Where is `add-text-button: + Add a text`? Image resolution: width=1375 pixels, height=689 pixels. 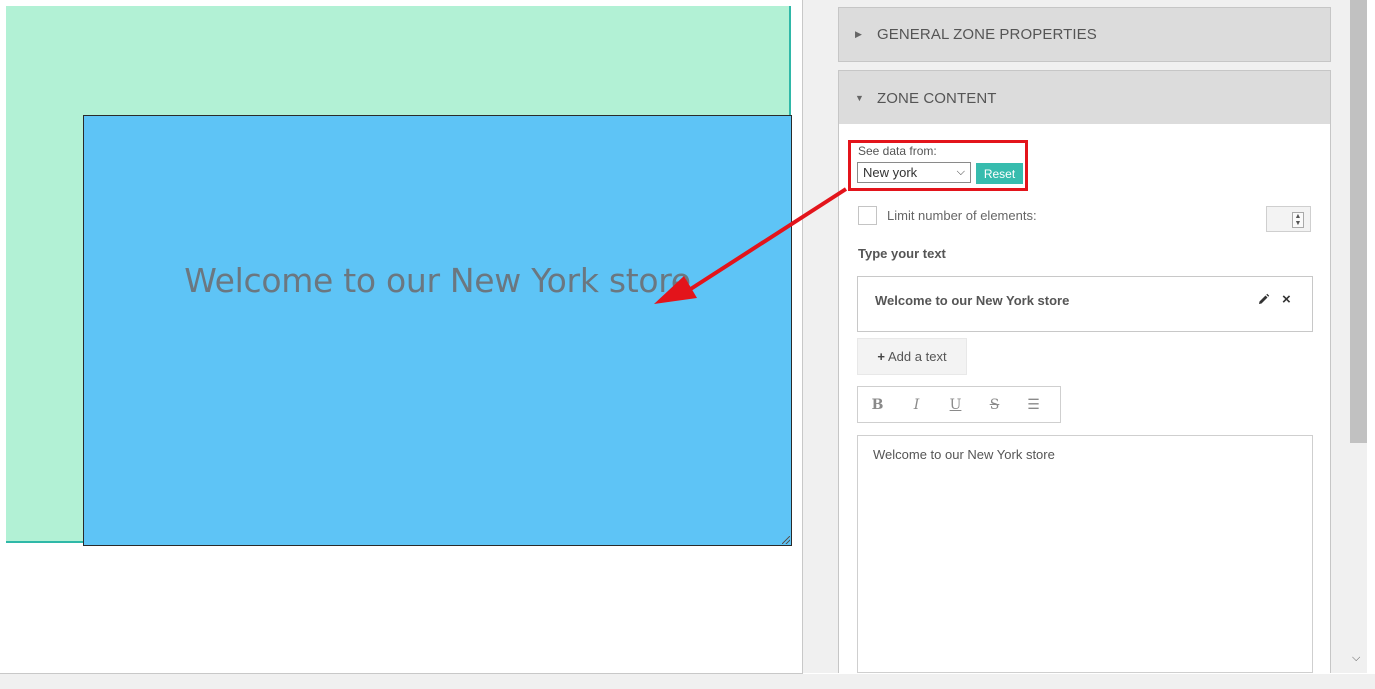
add-text-button: + Add a text is located at coordinates (912, 356).